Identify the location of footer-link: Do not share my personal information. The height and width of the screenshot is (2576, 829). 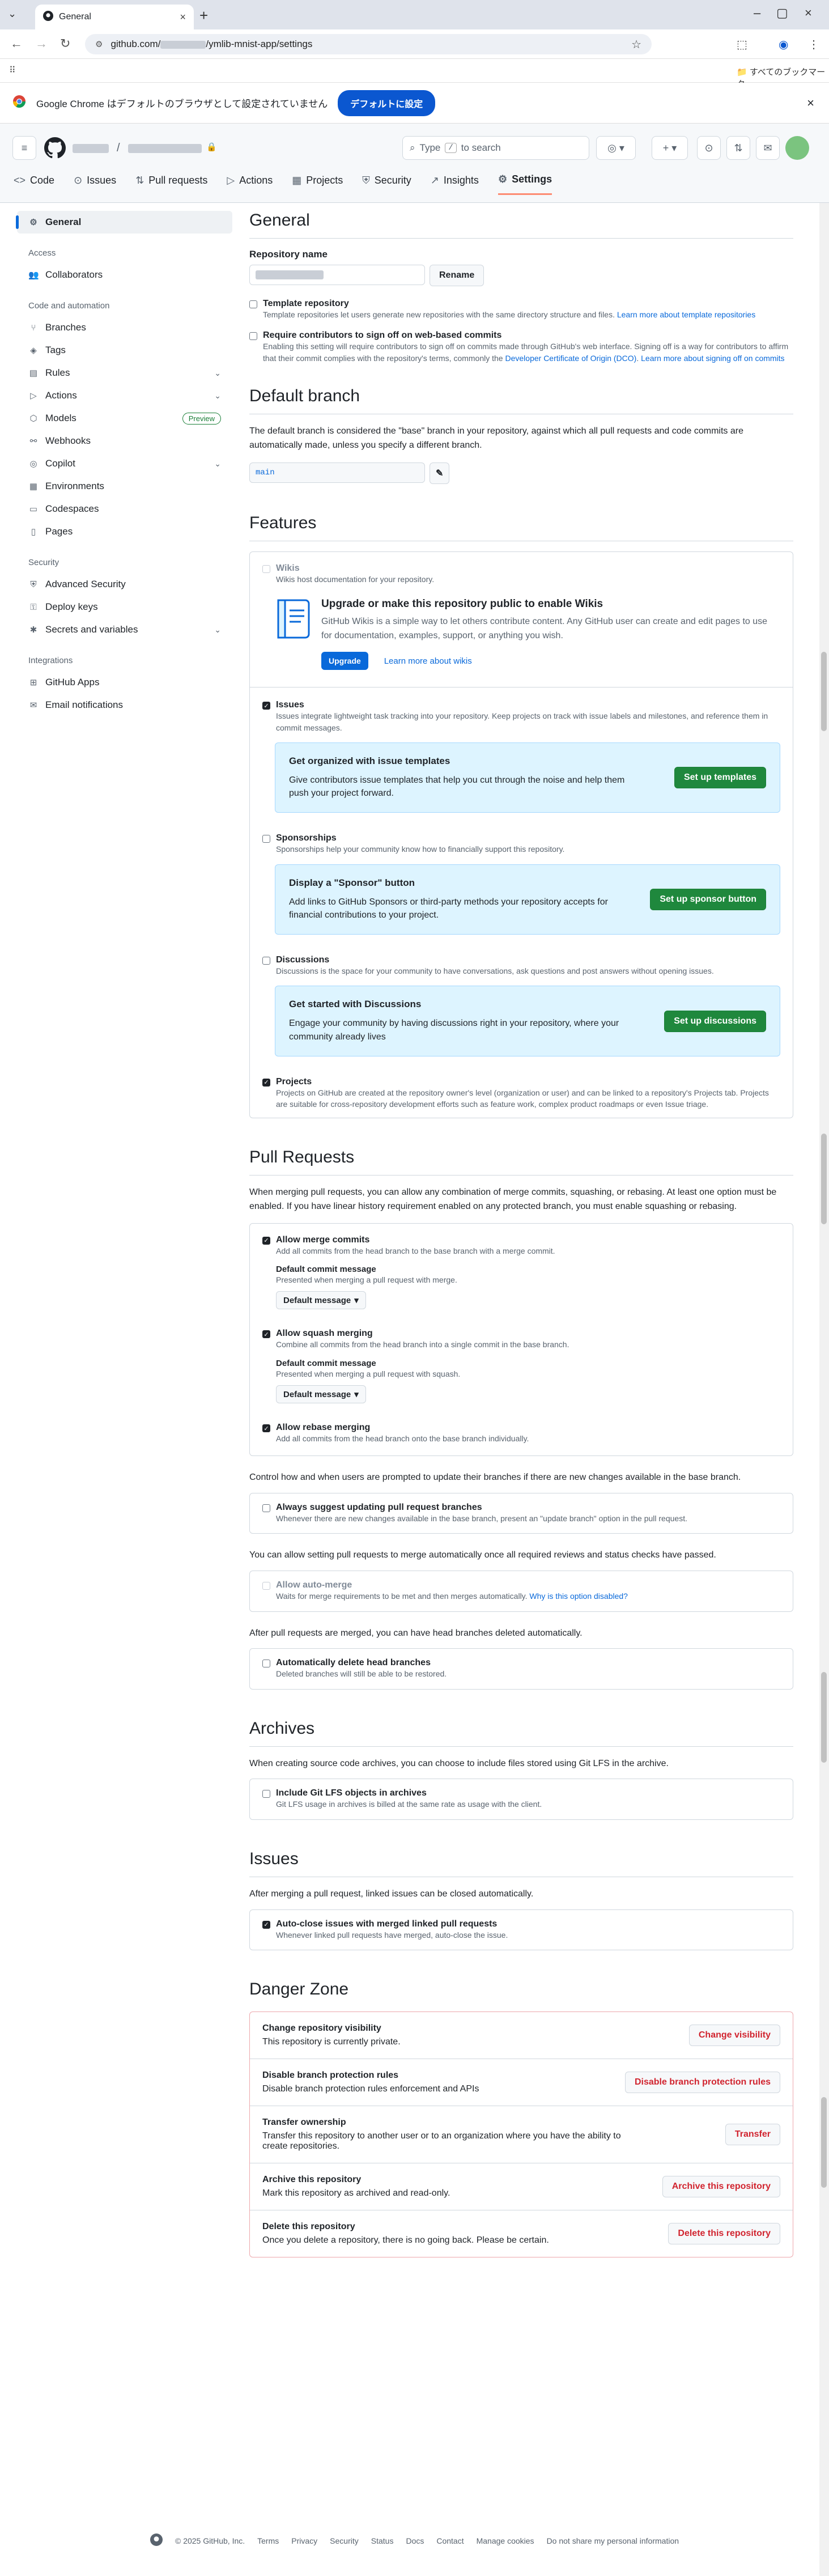
(613, 2540).